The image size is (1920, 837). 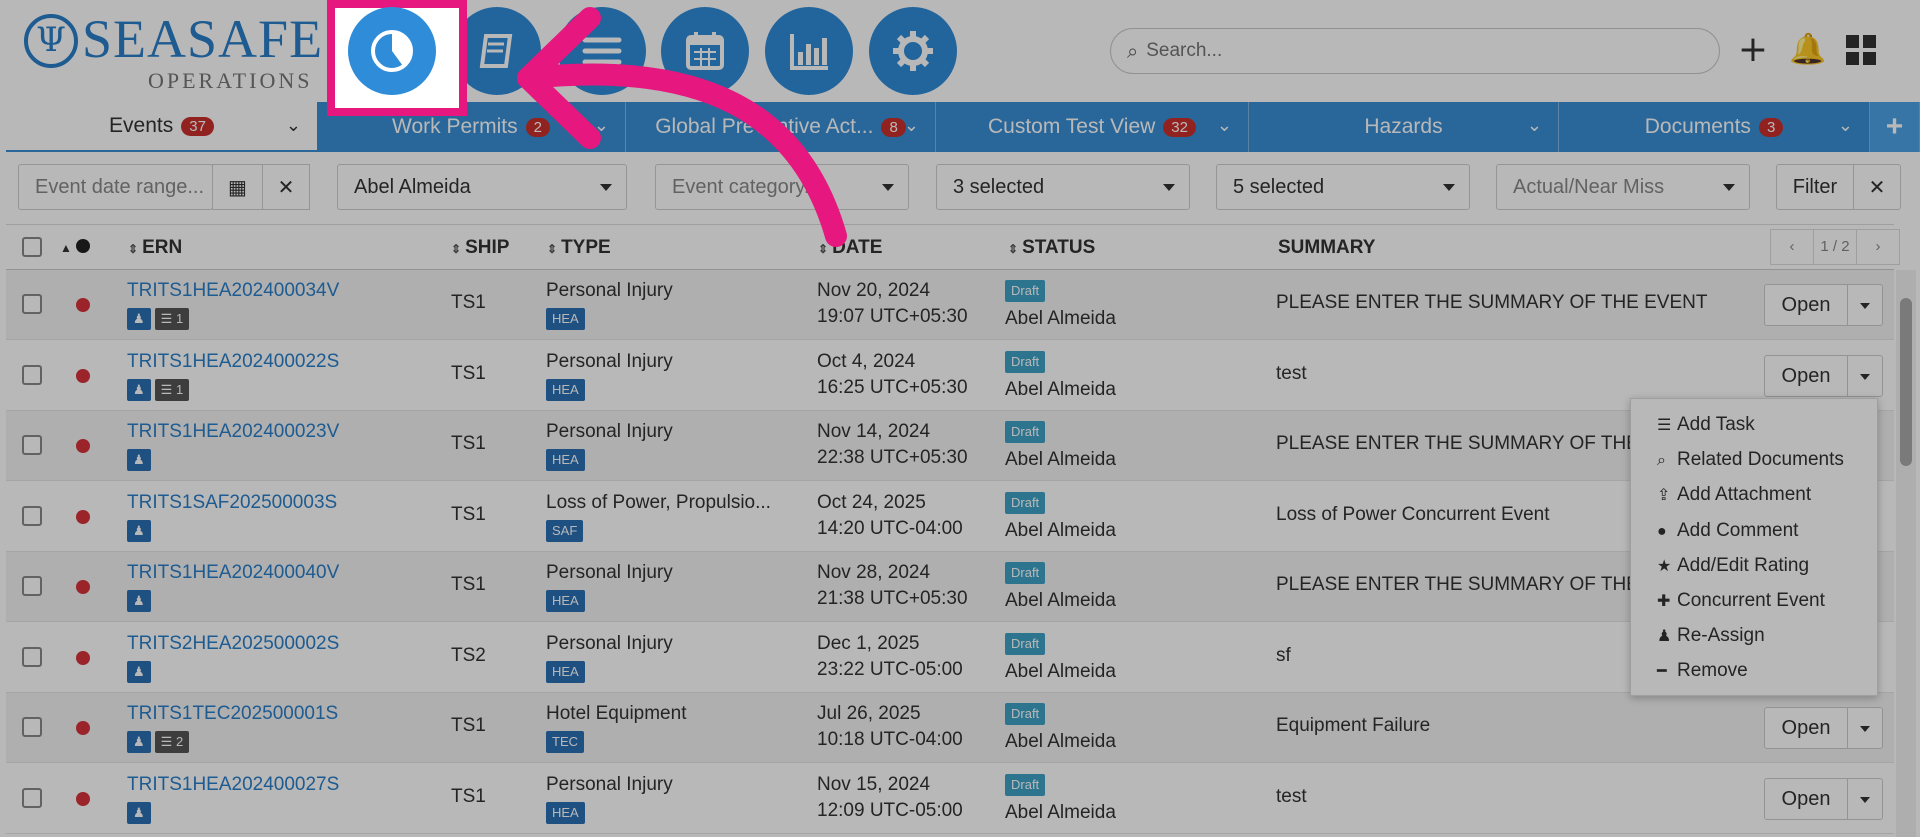 I want to click on tab-documents: Documents 3 ⌄, so click(x=1714, y=127).